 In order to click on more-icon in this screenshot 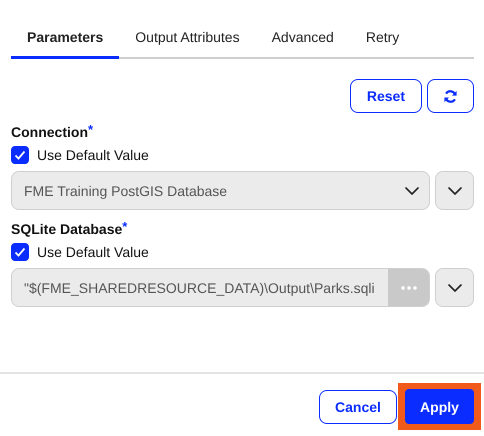, I will do `click(408, 288)`.